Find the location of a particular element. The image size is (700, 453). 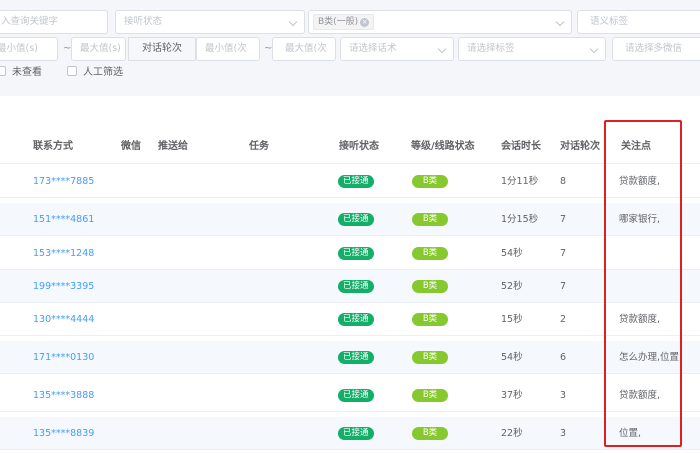

rounds-min-input: 最小值(次 is located at coordinates (228, 49).